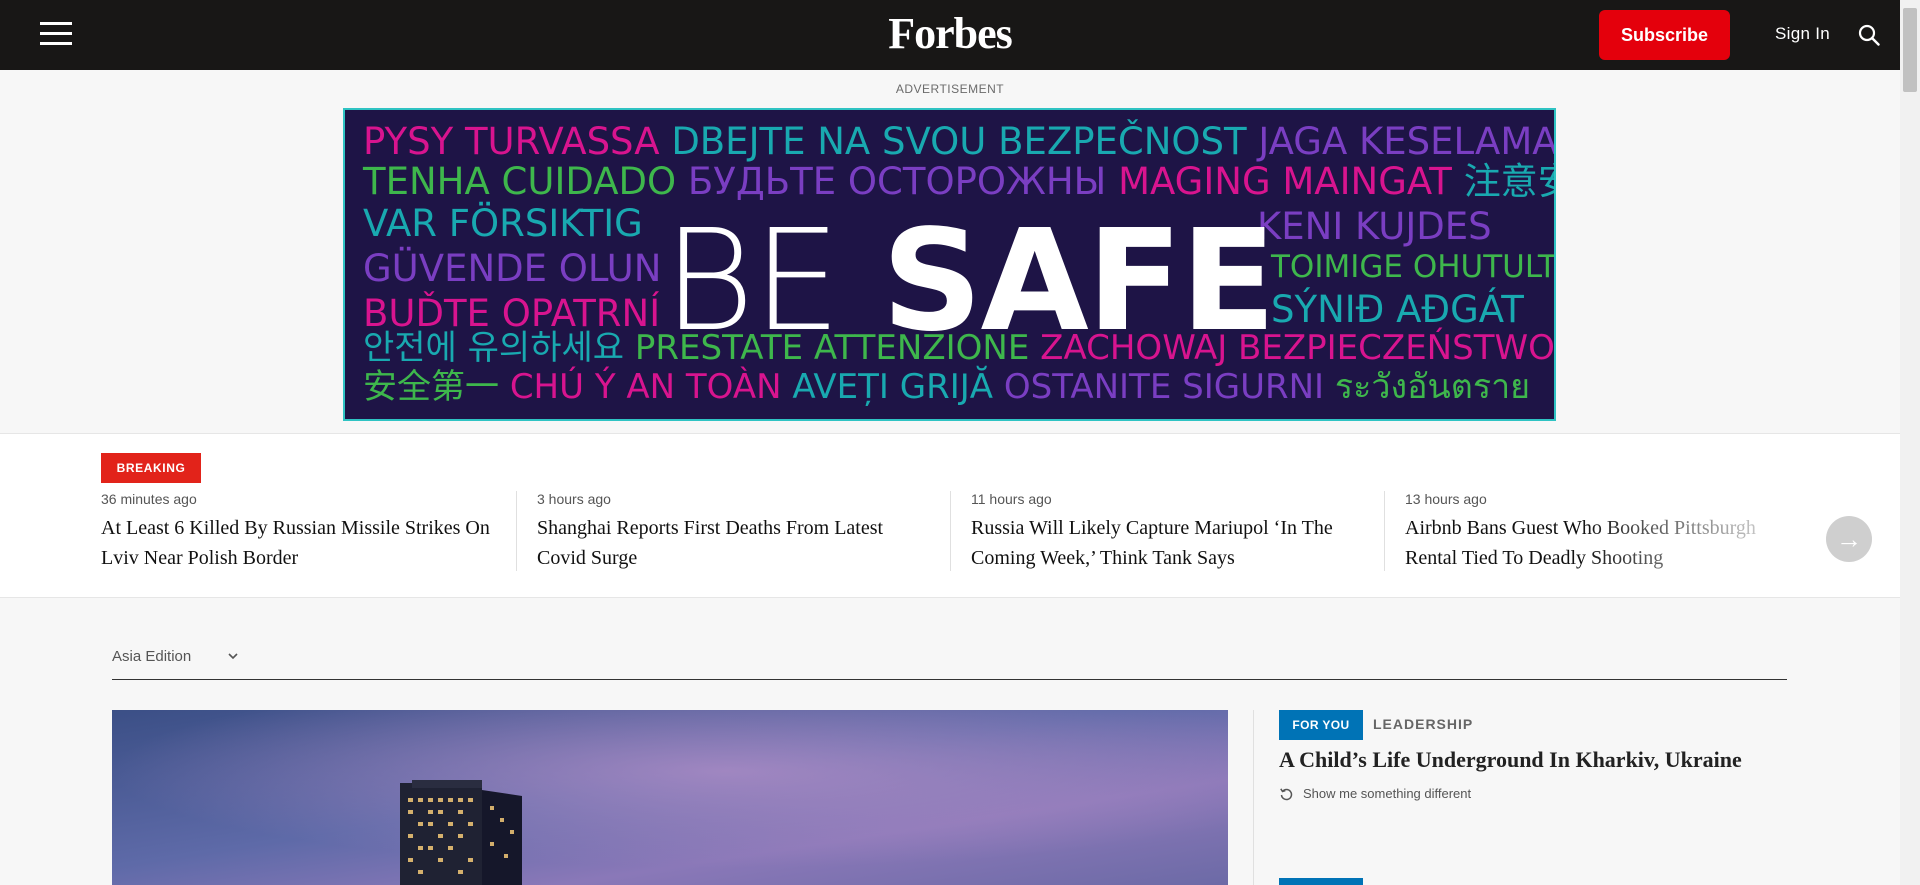 The width and height of the screenshot is (1920, 885). I want to click on next-for-you-tag, so click(1321, 881).